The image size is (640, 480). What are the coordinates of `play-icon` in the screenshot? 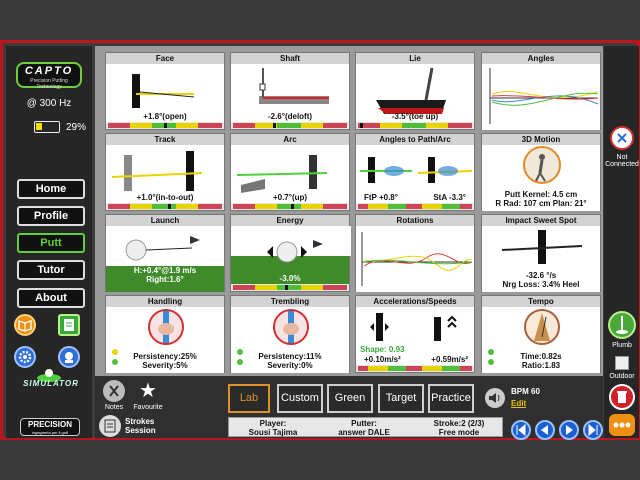 It's located at (569, 430).